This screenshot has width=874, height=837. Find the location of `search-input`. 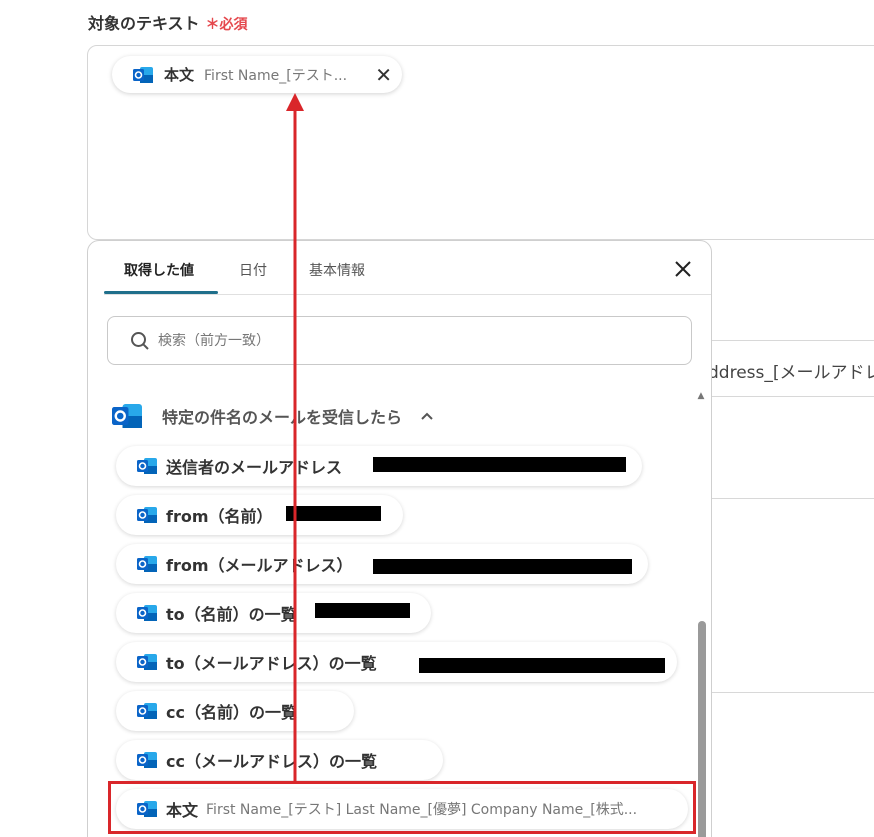

search-input is located at coordinates (424, 340).